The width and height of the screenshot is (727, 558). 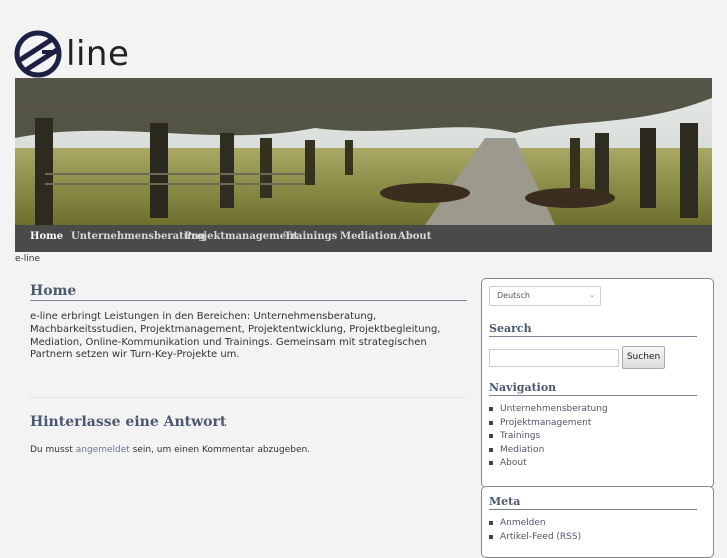 I want to click on meta-item-rss: Artikel-Feed (RSS), so click(x=535, y=539).